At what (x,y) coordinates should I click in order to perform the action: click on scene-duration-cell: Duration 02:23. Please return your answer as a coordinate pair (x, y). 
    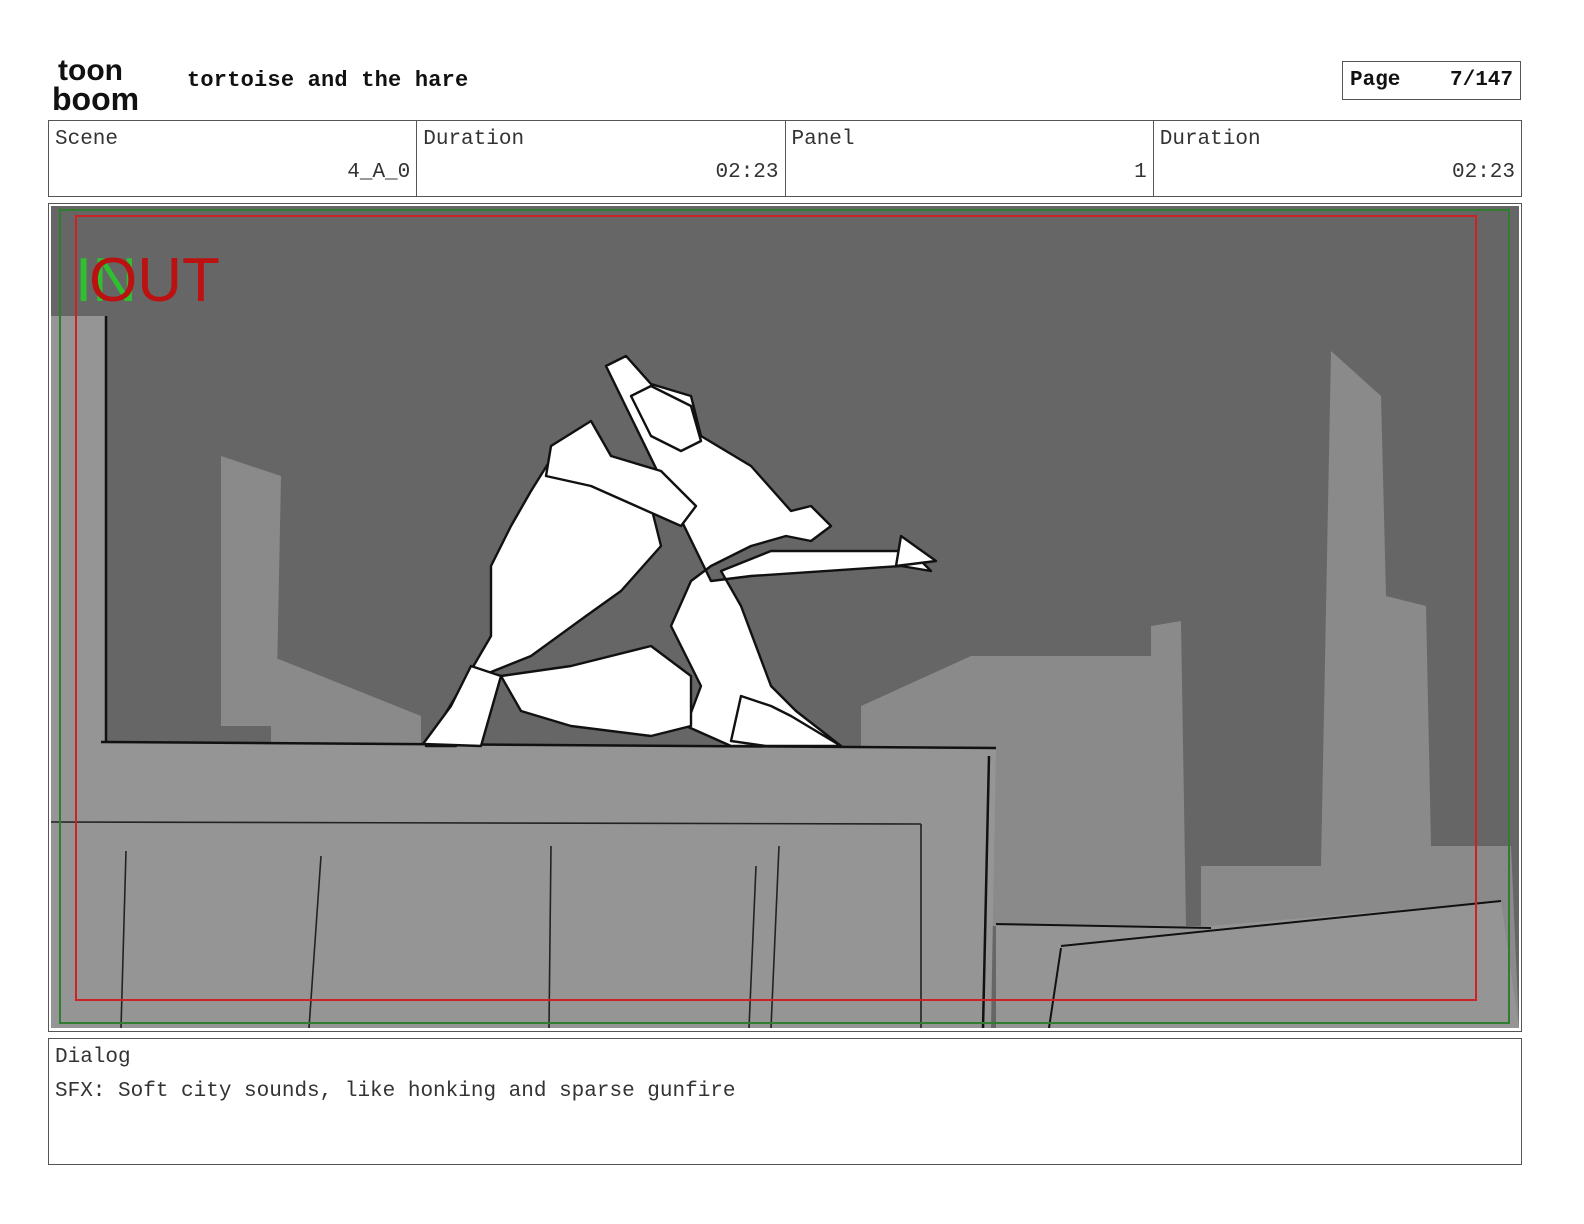
    Looking at the image, I should click on (601, 158).